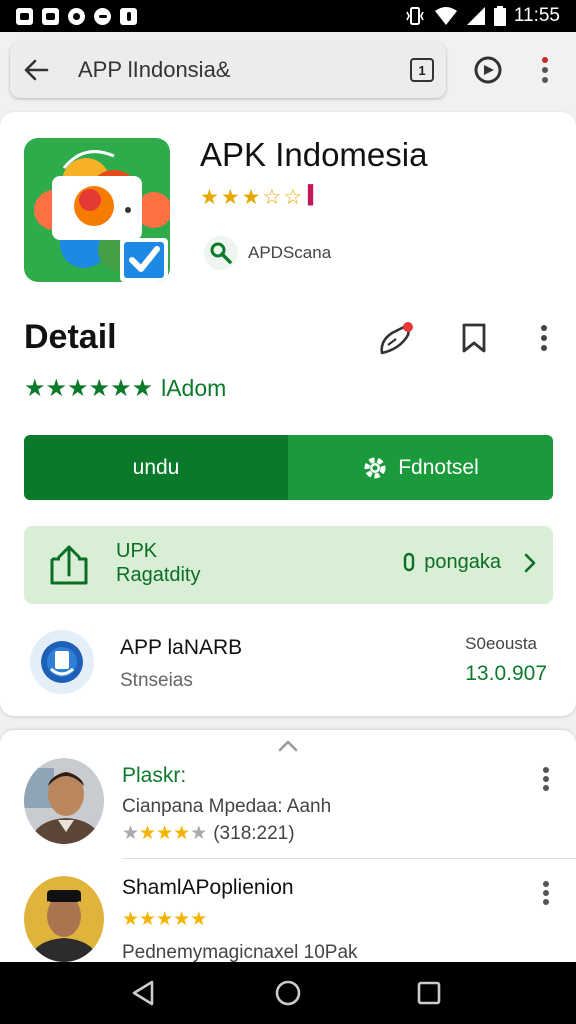  I want to click on signal-icon, so click(475, 16).